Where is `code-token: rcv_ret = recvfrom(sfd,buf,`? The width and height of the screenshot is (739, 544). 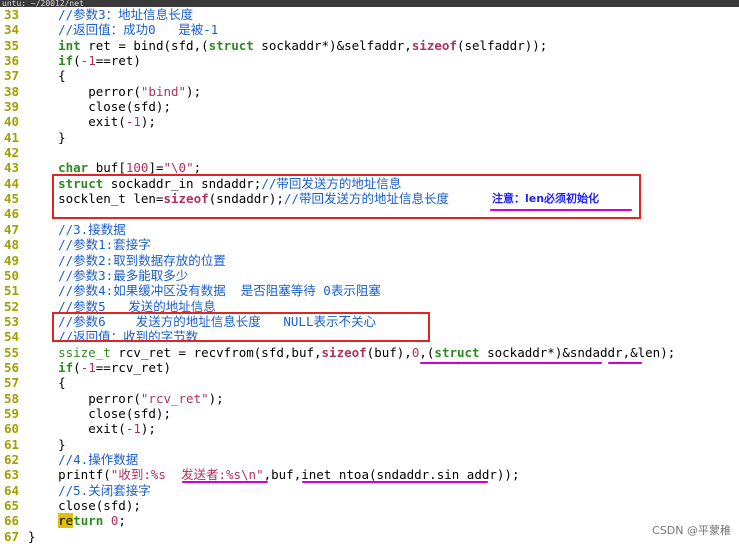
code-token: rcv_ret = recvfrom(sfd,buf, is located at coordinates (216, 352).